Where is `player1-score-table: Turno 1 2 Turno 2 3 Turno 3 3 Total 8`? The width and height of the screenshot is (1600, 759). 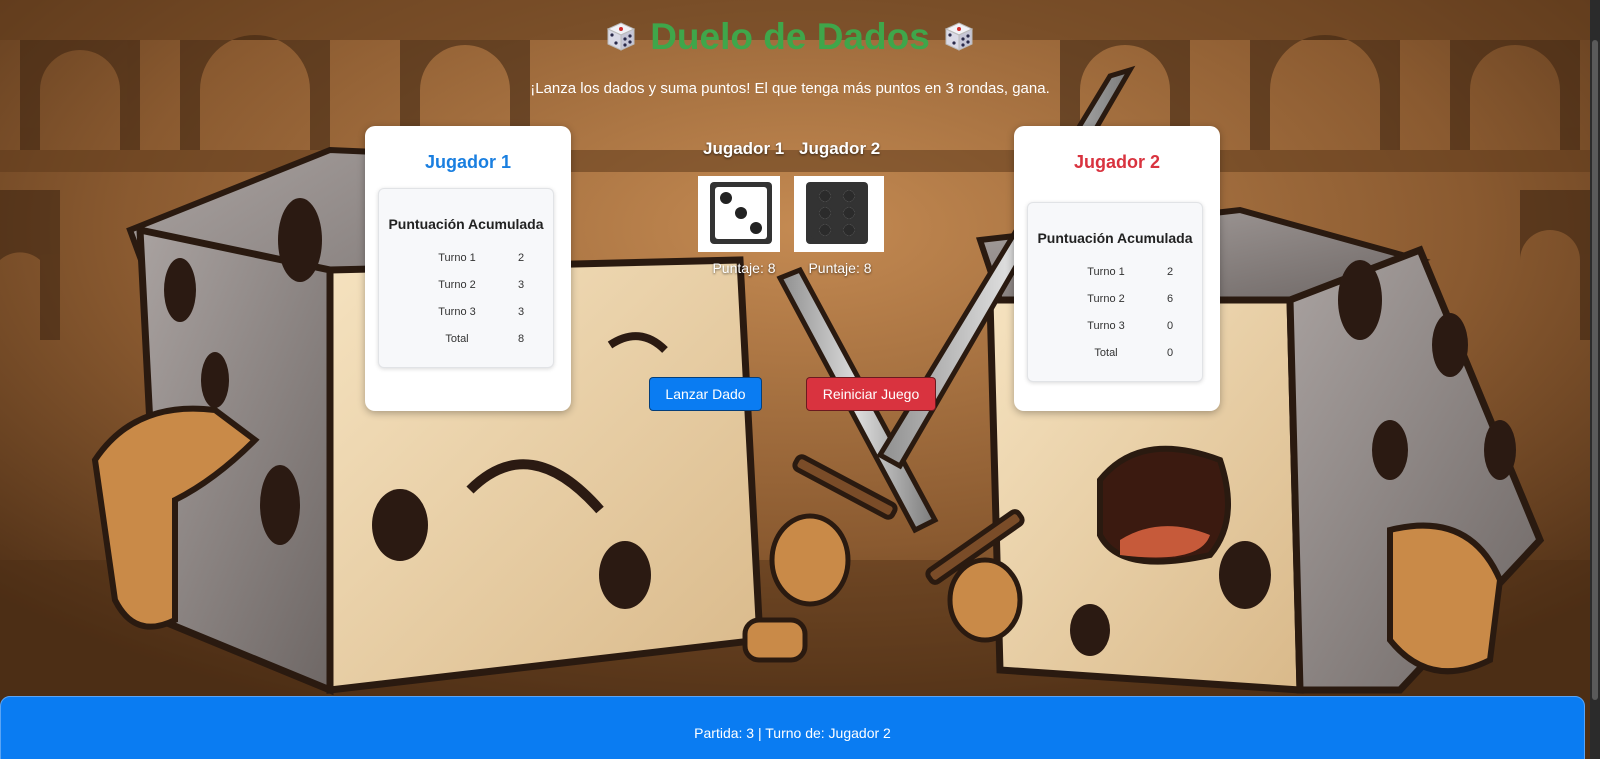 player1-score-table: Turno 1 2 Turno 2 3 Turno 3 3 Total 8 is located at coordinates (466, 298).